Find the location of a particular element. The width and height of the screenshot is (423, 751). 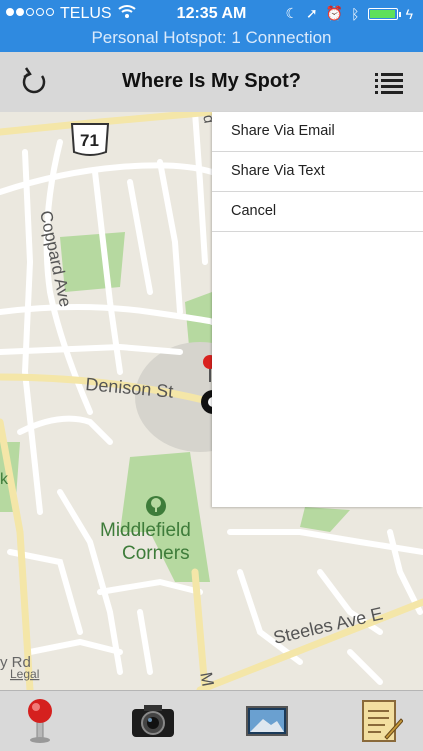

navigation-bar: Where Is My Spot? is located at coordinates (211, 82).